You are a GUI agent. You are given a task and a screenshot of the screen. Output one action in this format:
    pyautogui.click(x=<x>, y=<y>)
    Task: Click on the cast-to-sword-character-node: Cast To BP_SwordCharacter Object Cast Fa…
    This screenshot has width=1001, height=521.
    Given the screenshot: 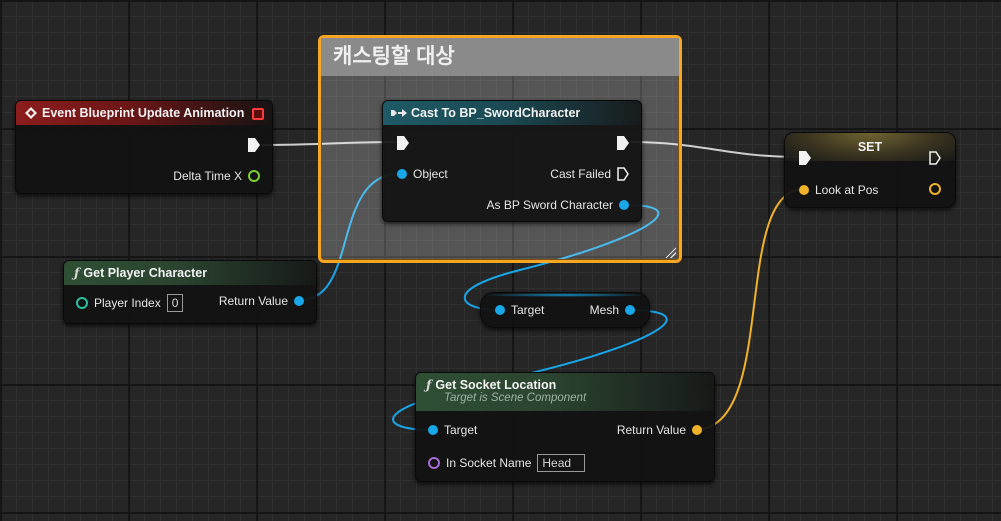 What is the action you would take?
    pyautogui.click(x=512, y=161)
    